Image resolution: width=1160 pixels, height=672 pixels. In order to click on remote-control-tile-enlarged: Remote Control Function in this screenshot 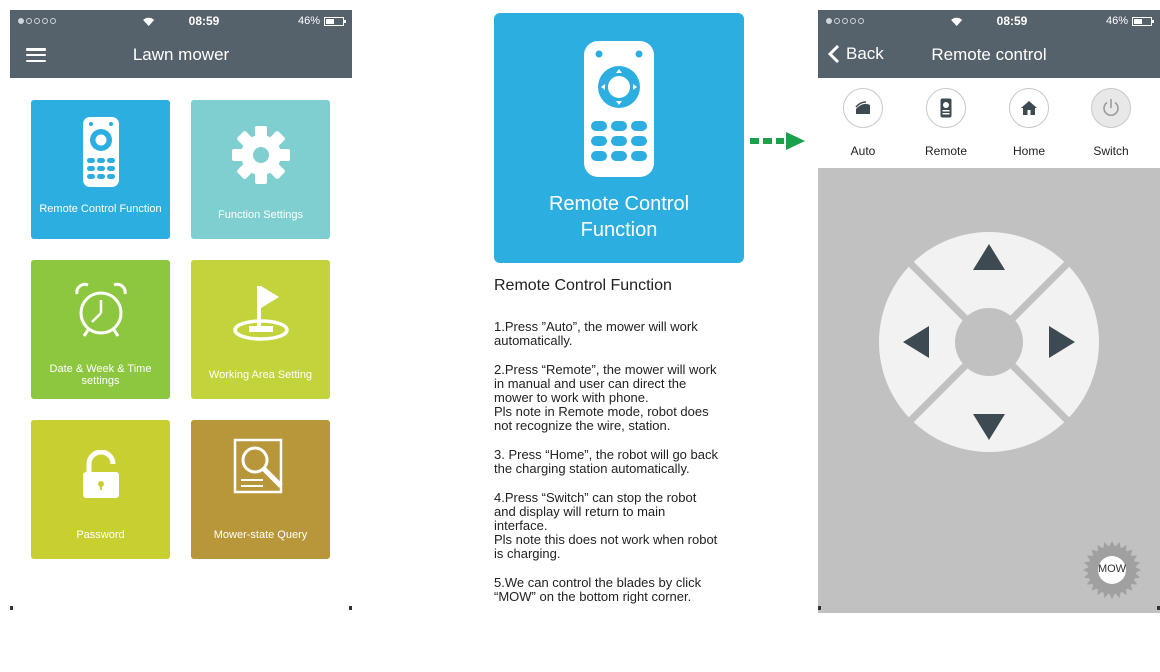, I will do `click(619, 138)`.